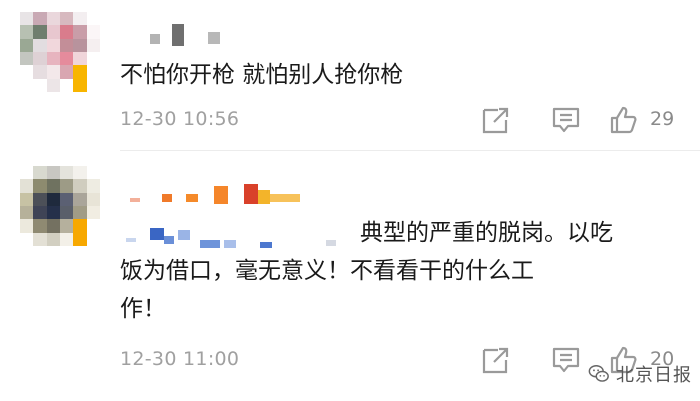 The height and width of the screenshot is (401, 700). I want to click on like-count: 29, so click(662, 119).